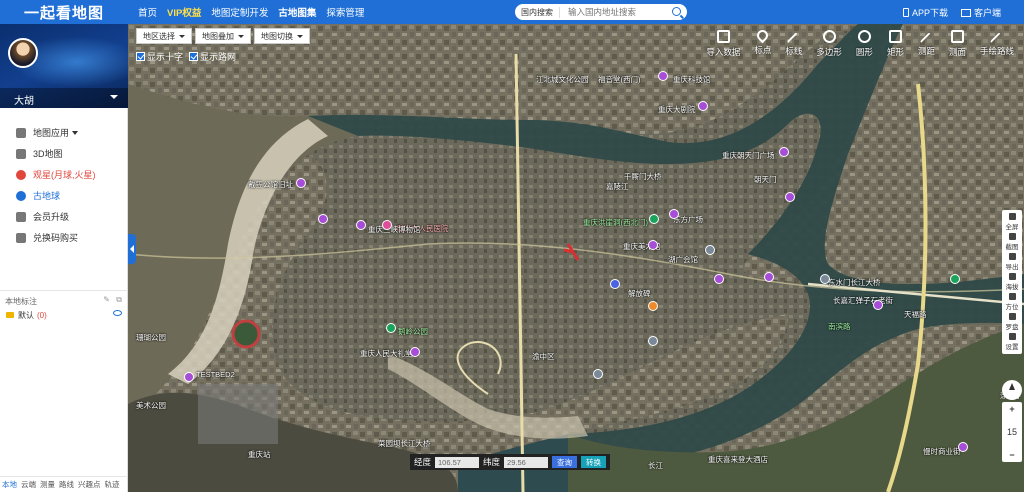 The height and width of the screenshot is (492, 1024). I want to click on query-button: 查询, so click(565, 462).